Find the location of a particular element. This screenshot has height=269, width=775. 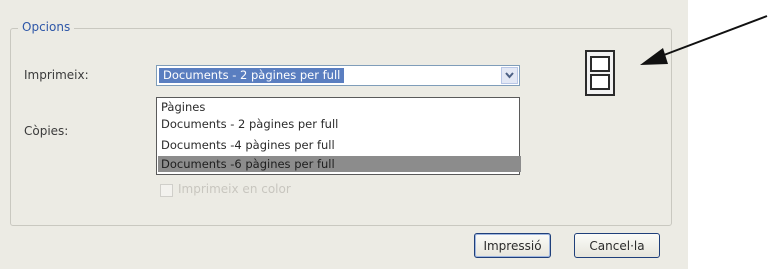

list-item-6-per-sheet: Documents -6 pàgines per full is located at coordinates (339, 164).